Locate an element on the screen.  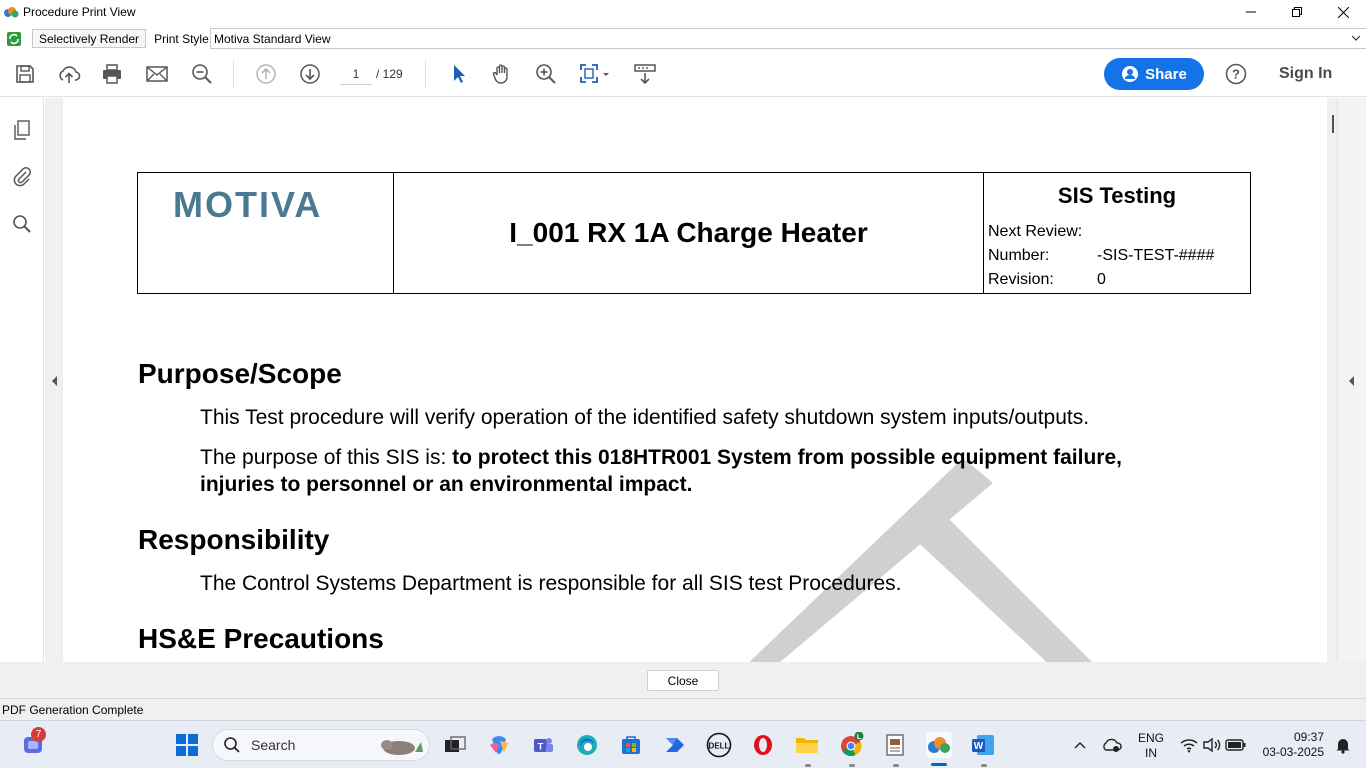
help-button: ? is located at coordinates (1236, 74).